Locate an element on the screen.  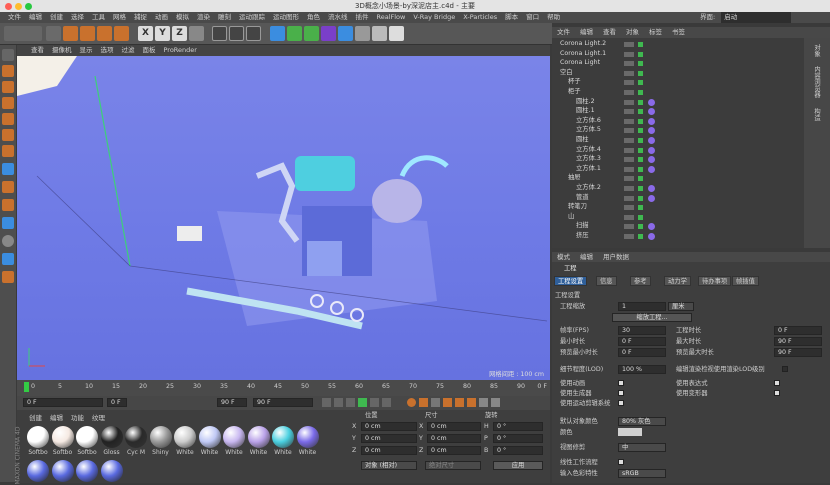
menu-item: 窗口 is located at coordinates (532, 17).